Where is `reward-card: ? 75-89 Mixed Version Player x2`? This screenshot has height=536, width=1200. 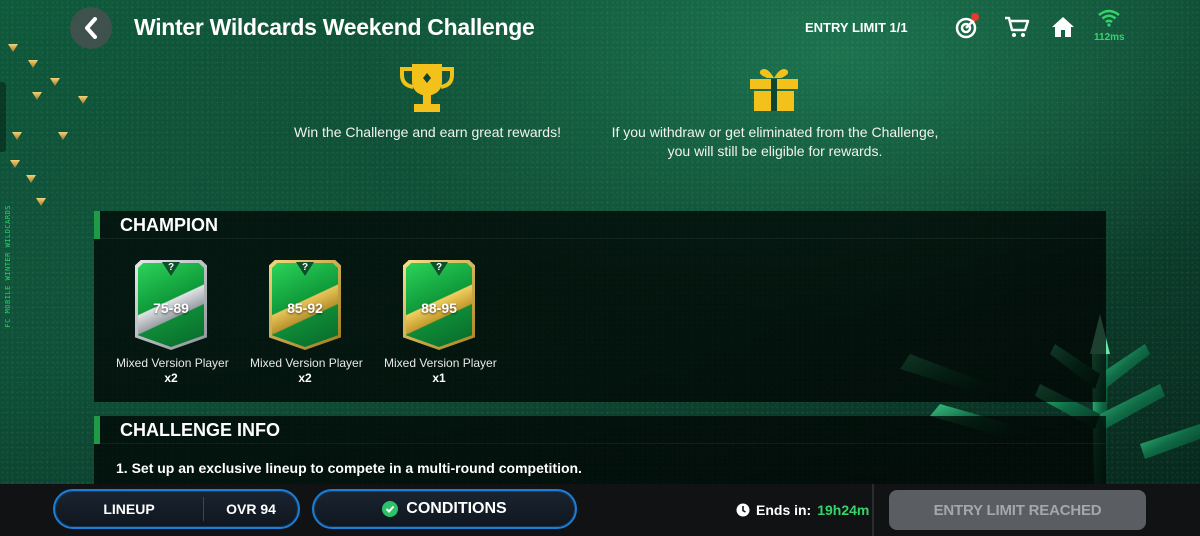
reward-card: ? 75-89 Mixed Version Player x2 is located at coordinates (172, 322).